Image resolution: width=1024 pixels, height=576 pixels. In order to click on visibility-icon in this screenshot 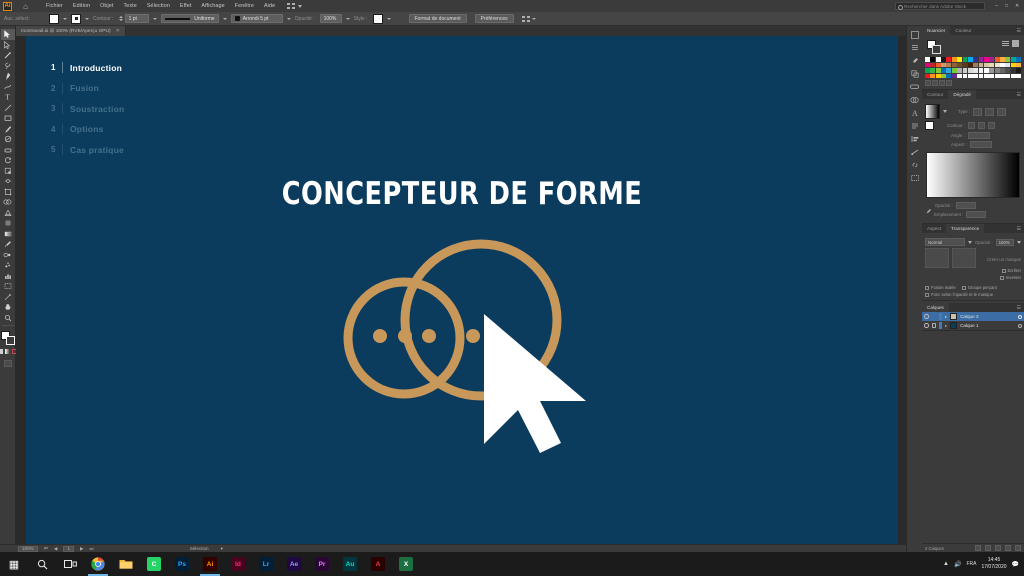, I will do `click(926, 325)`.